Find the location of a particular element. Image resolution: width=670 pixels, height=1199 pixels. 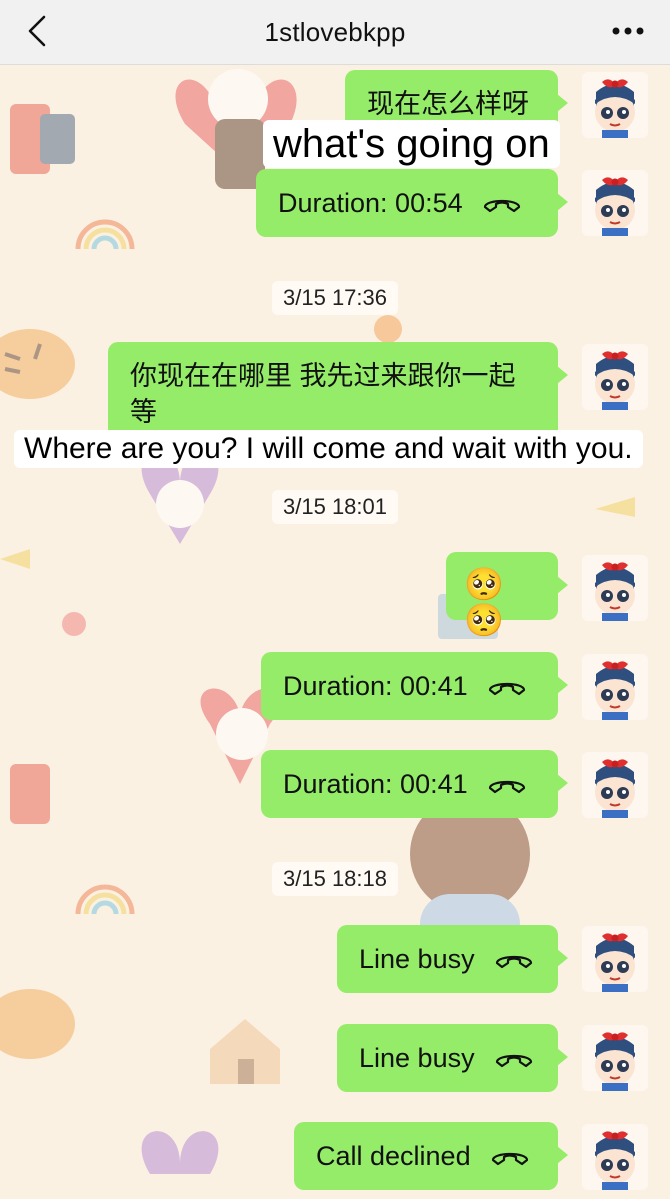

emoji-bubble: 🥺🥺 is located at coordinates (507, 595).